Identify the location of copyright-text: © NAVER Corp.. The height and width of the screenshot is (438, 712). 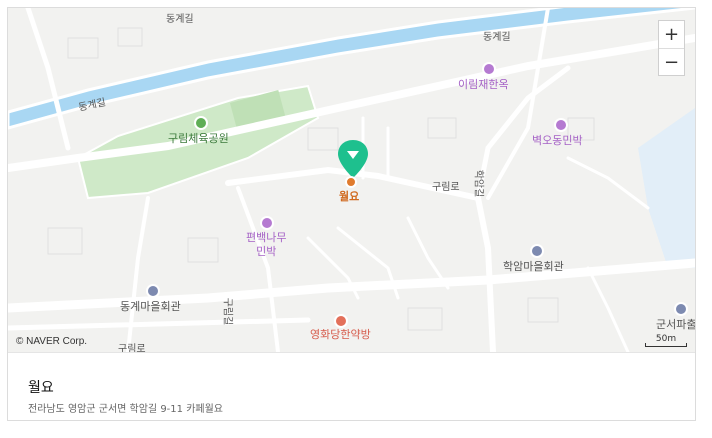
(52, 341).